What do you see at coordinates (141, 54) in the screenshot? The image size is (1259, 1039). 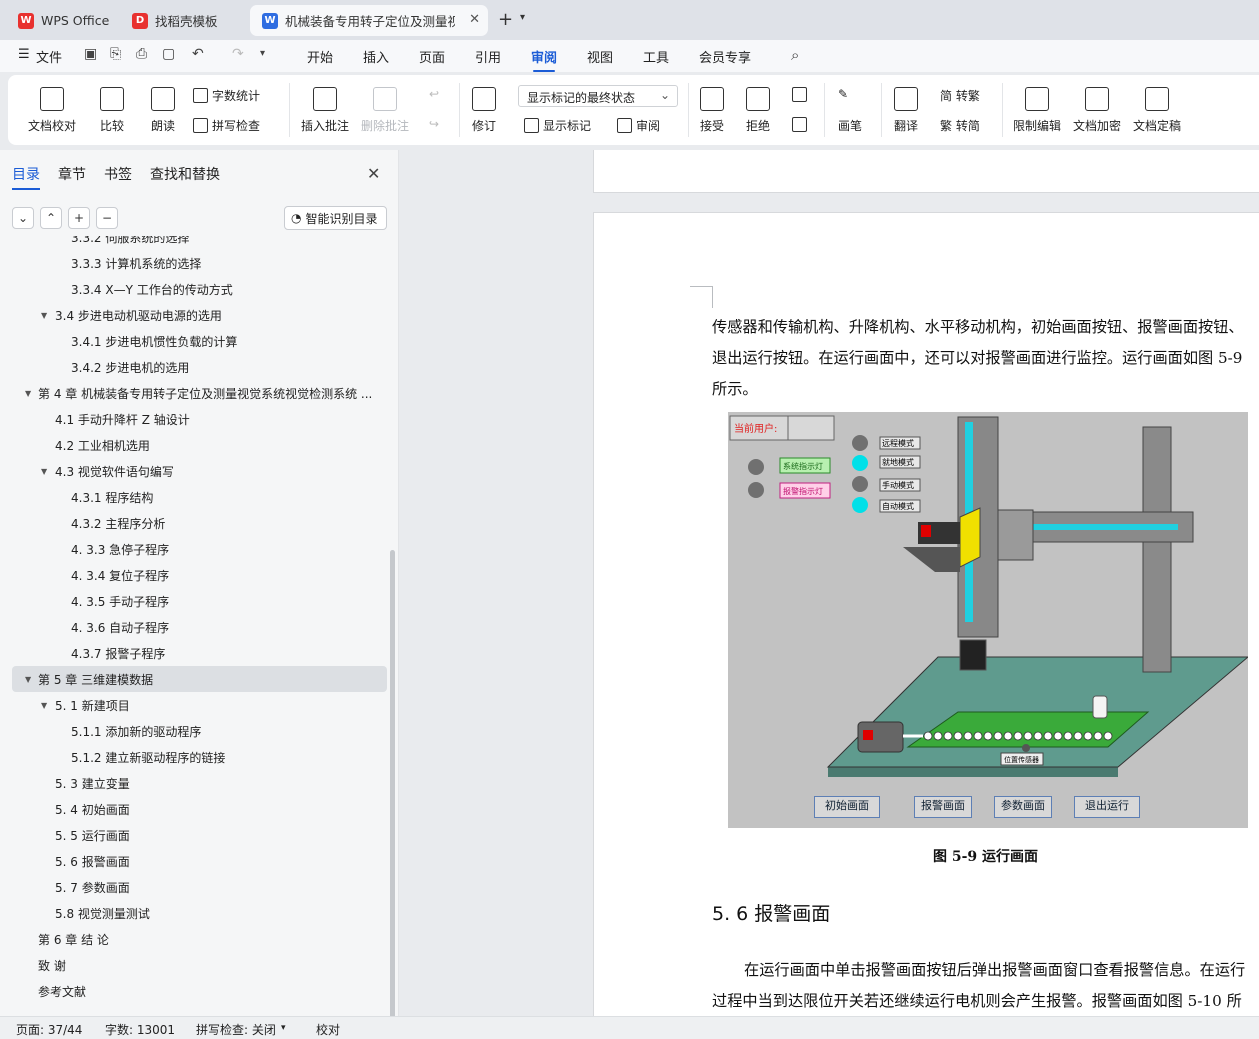 I see `print-icon: ⎙` at bounding box center [141, 54].